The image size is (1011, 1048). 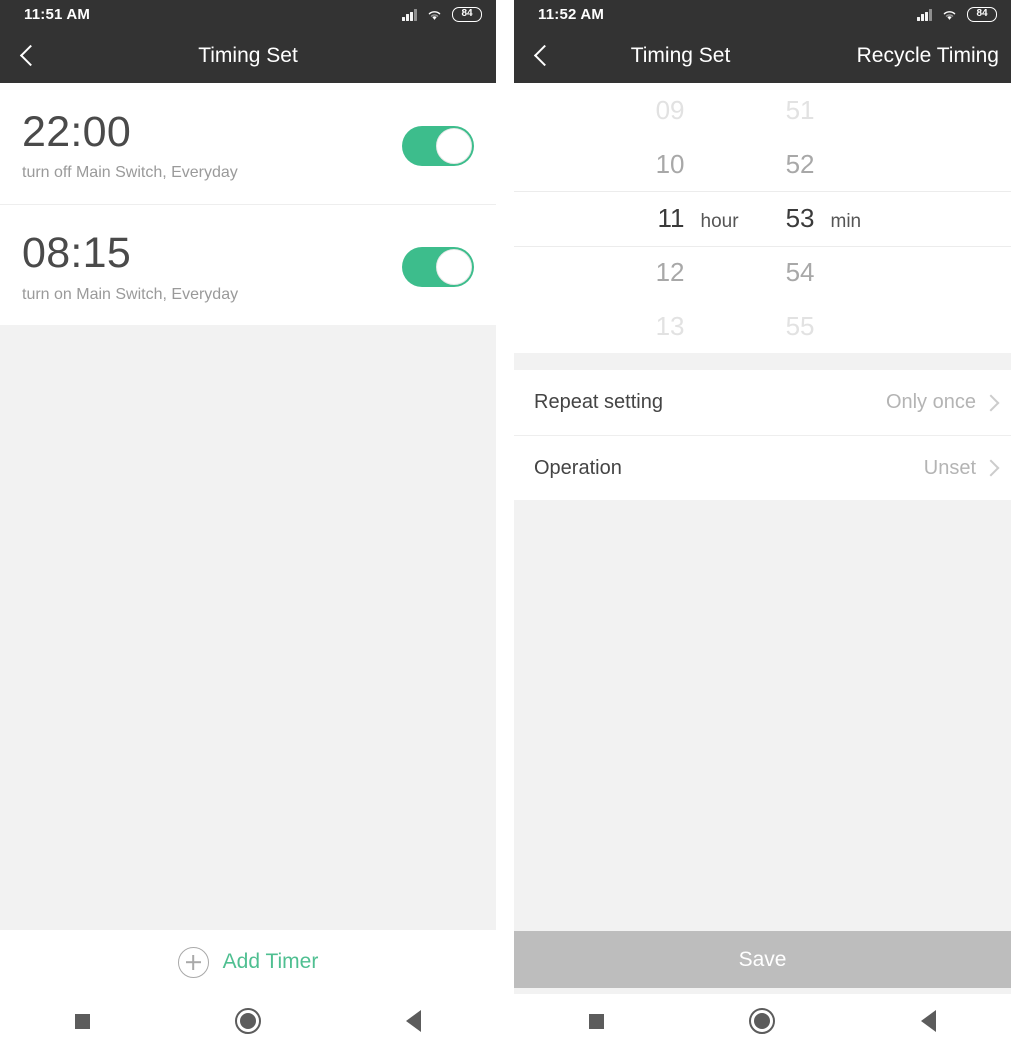 I want to click on status-bar: 11:52 AM 84, so click(x=762, y=14).